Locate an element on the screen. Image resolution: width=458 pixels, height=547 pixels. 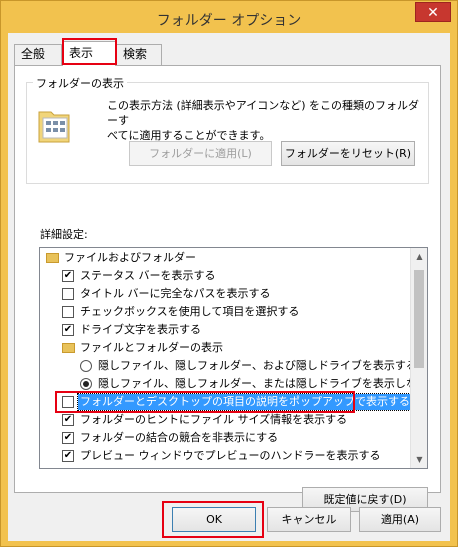
tree-row: ✔ ドライブ文字を表示する is located at coordinates (225, 330).